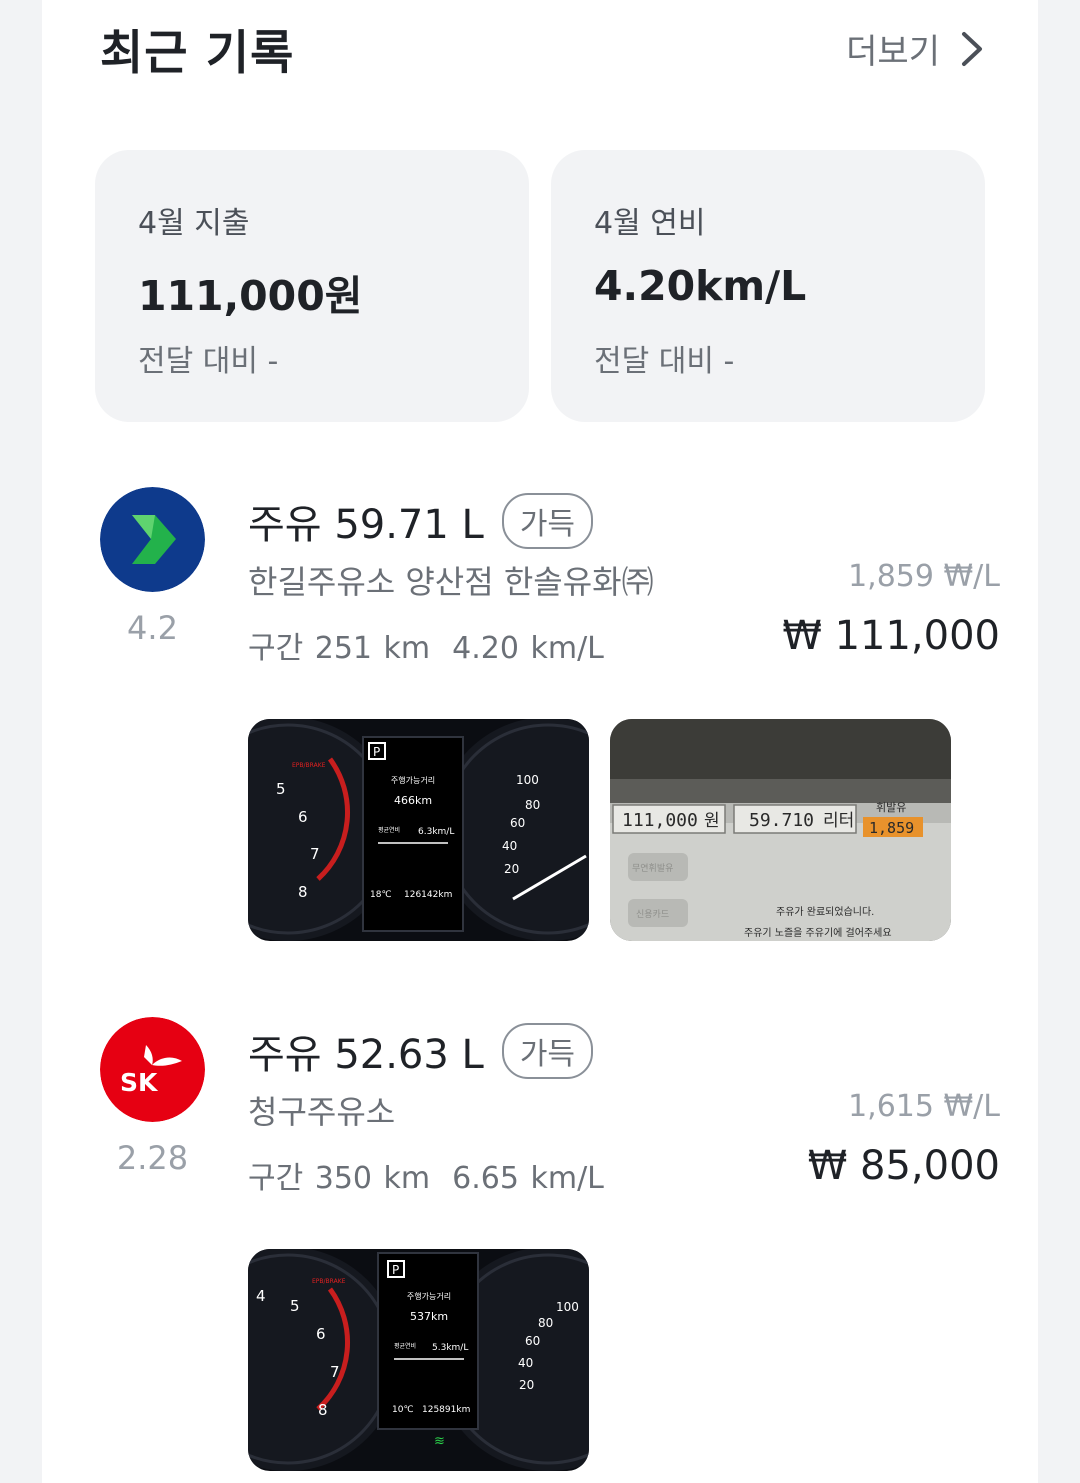 The height and width of the screenshot is (1483, 1080). I want to click on range-value: 466km, so click(413, 800).